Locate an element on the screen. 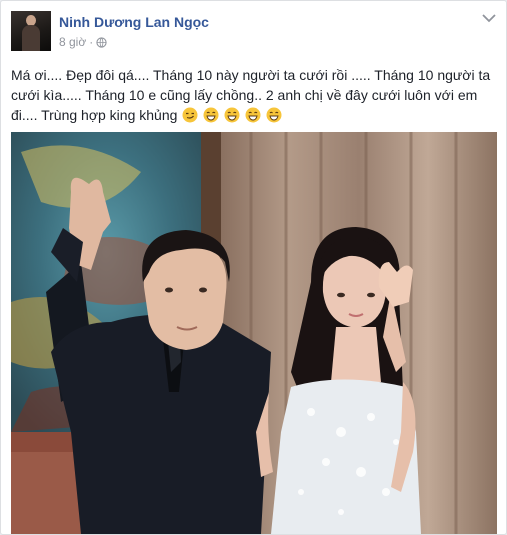  avatar is located at coordinates (31, 31).